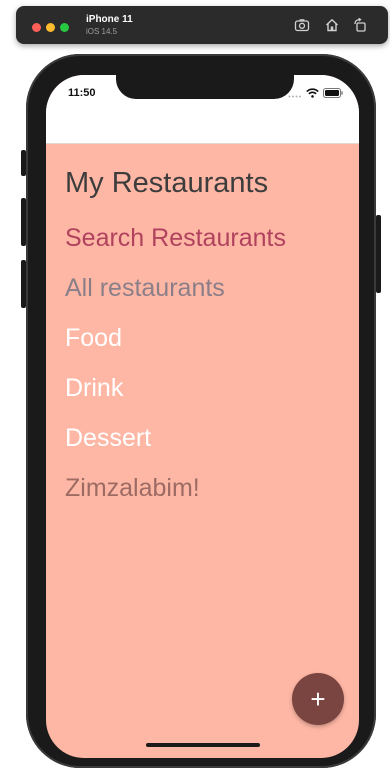 The height and width of the screenshot is (768, 390). Describe the element at coordinates (302, 25) in the screenshot. I see `screenshot-icon` at that location.